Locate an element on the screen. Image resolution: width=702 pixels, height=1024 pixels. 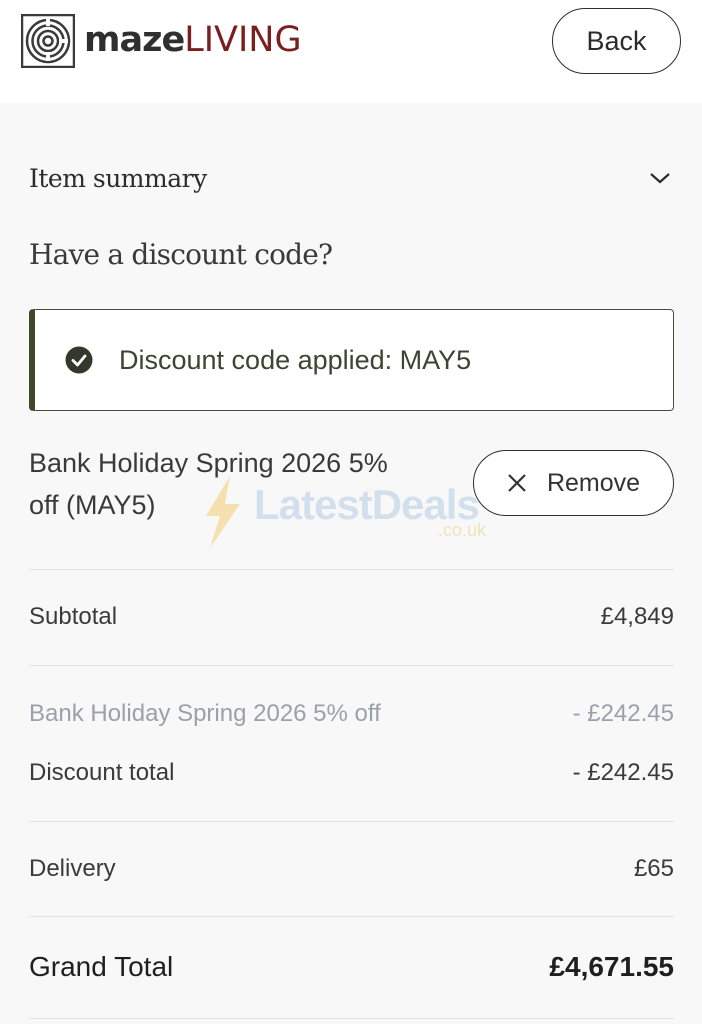
delivery-value: £65 is located at coordinates (653, 868).